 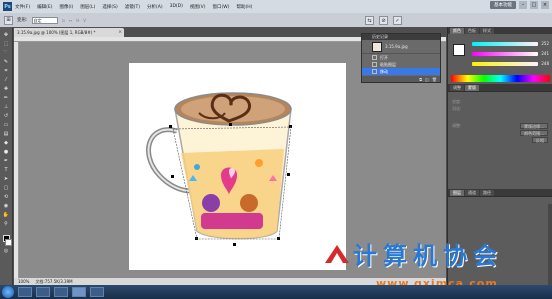 What do you see at coordinates (401, 47) in the screenshot?
I see `history-snapshot: 3.15.9a.jpg` at bounding box center [401, 47].